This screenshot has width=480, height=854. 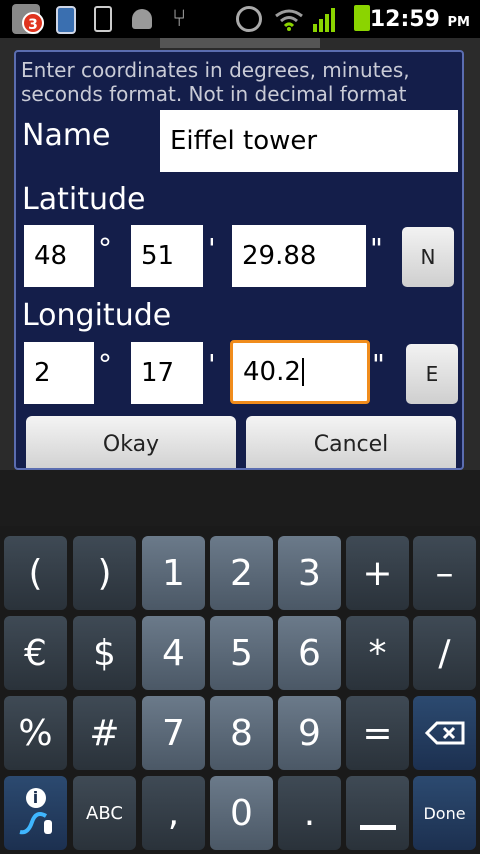 I want to click on key-5: 5, so click(x=241, y=653).